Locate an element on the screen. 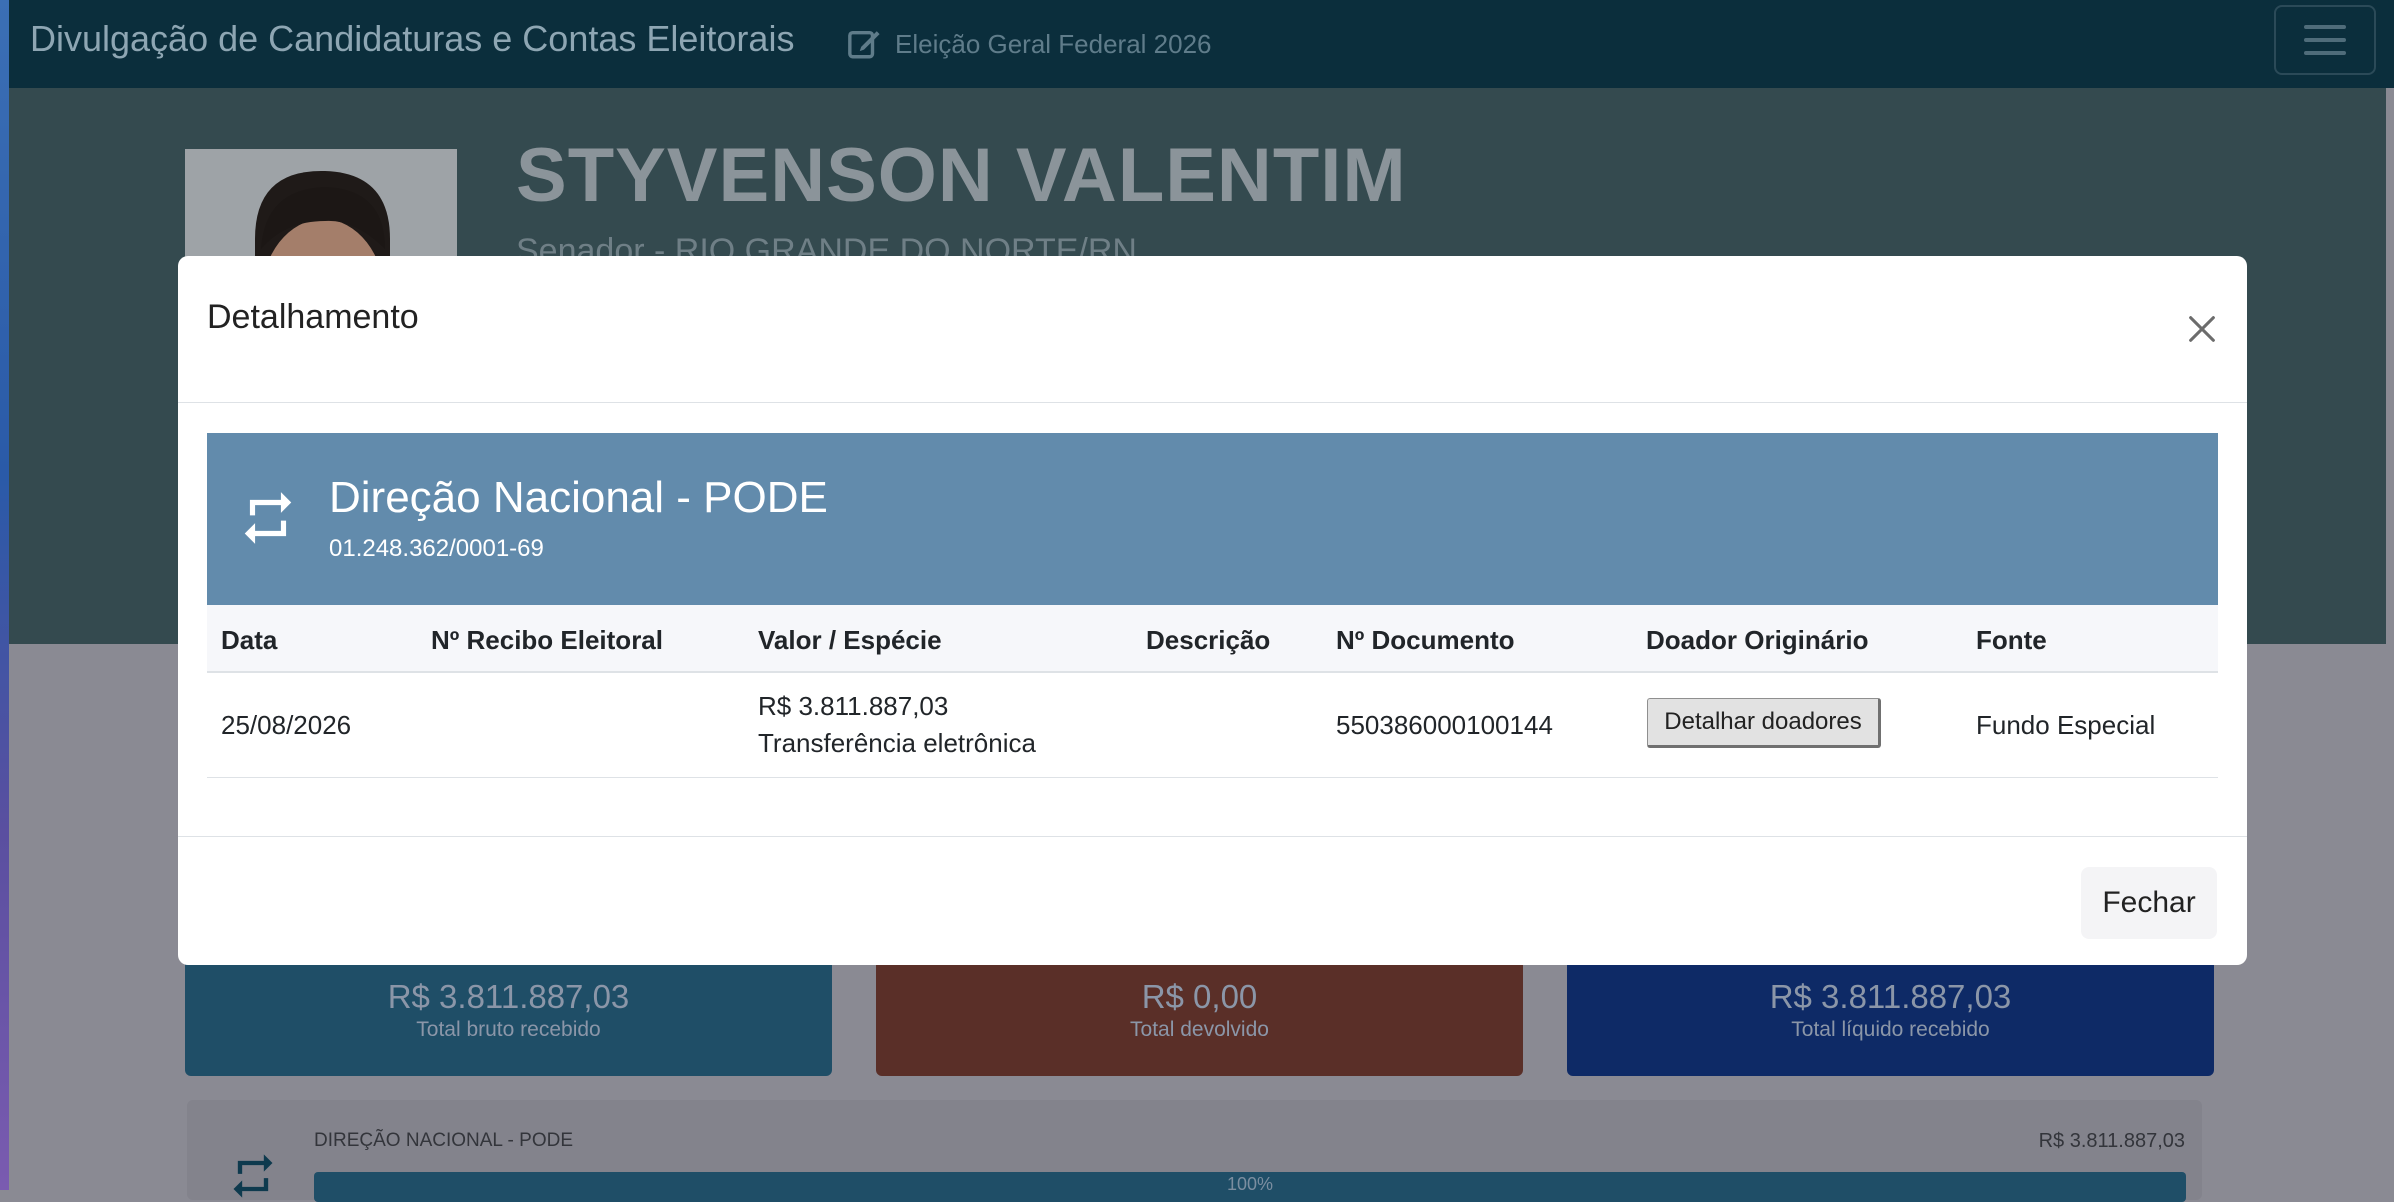 This screenshot has width=2394, height=1202. column-header-recibo: Nº Recibo Eleitoral is located at coordinates (547, 640).